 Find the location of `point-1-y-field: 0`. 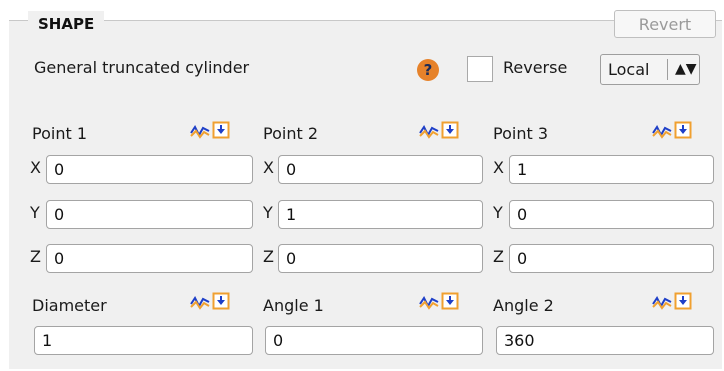

point-1-y-field: 0 is located at coordinates (149, 214).